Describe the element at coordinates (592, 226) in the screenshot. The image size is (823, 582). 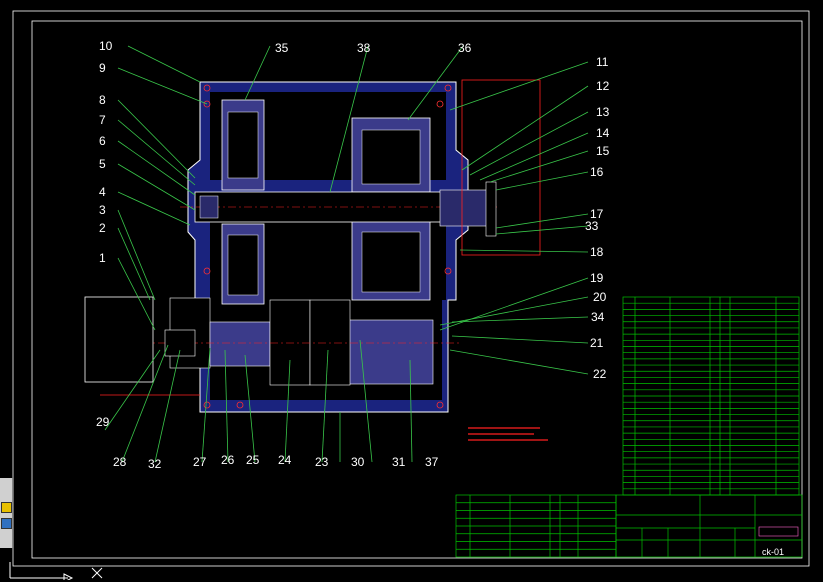
I see `part-label: 33` at that location.